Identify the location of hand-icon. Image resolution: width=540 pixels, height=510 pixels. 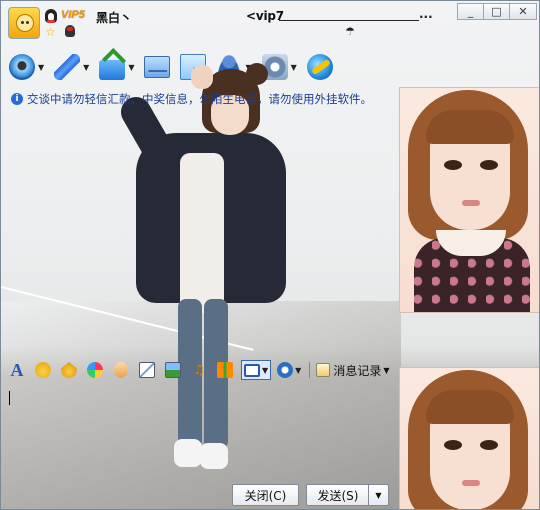
(121, 370).